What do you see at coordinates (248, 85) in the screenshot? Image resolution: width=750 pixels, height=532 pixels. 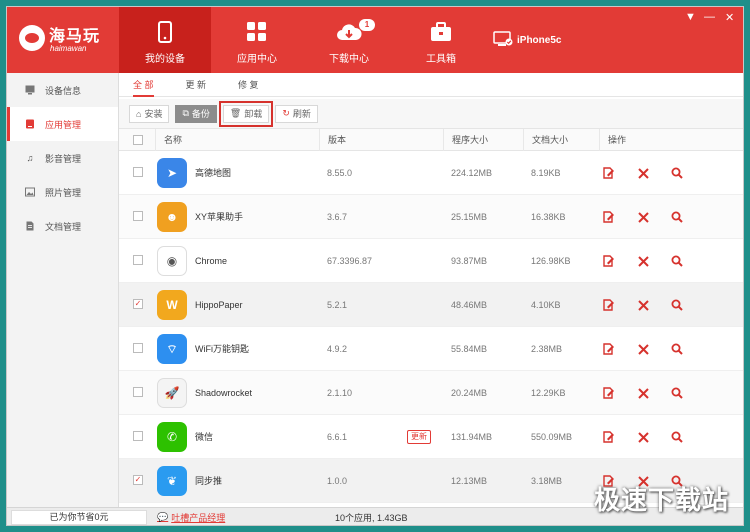 I see `tab-repair: 修 复` at bounding box center [248, 85].